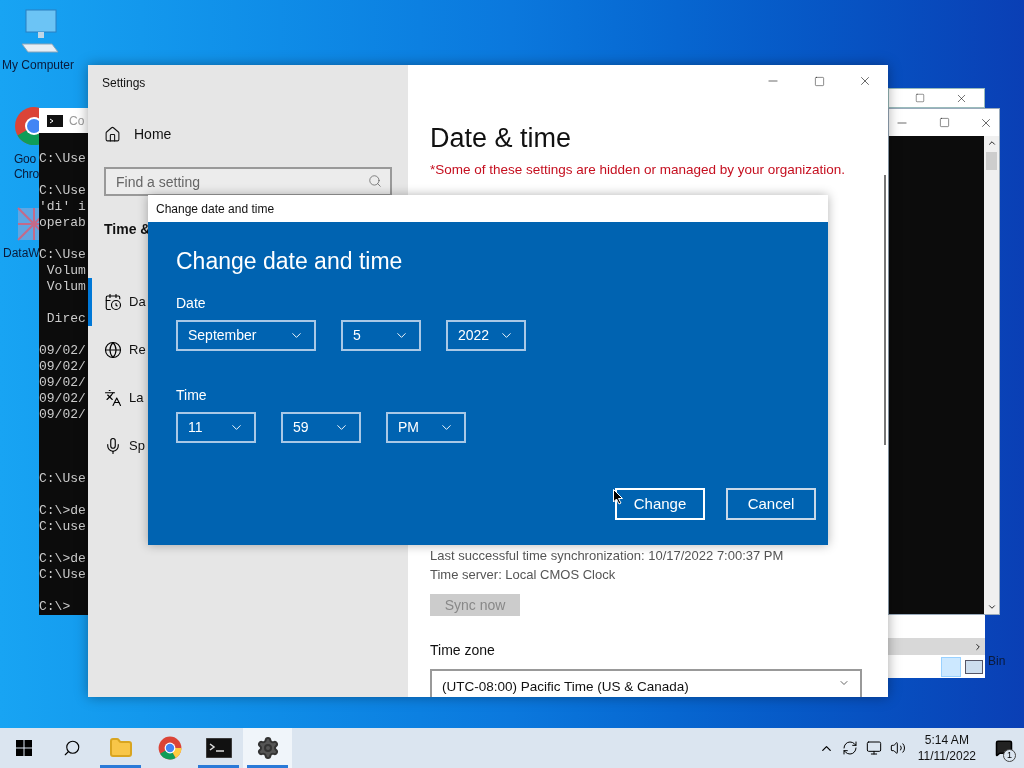 This screenshot has height=768, width=1024. What do you see at coordinates (381, 335) in the screenshot?
I see `dropdown: 5` at bounding box center [381, 335].